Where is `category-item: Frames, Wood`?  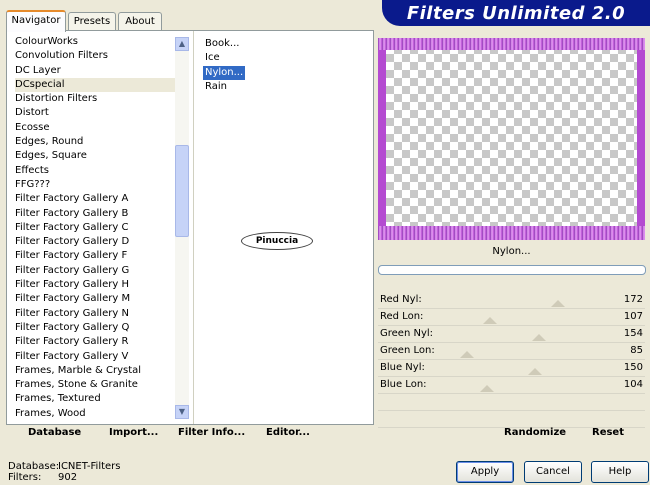 category-item: Frames, Wood is located at coordinates (95, 414).